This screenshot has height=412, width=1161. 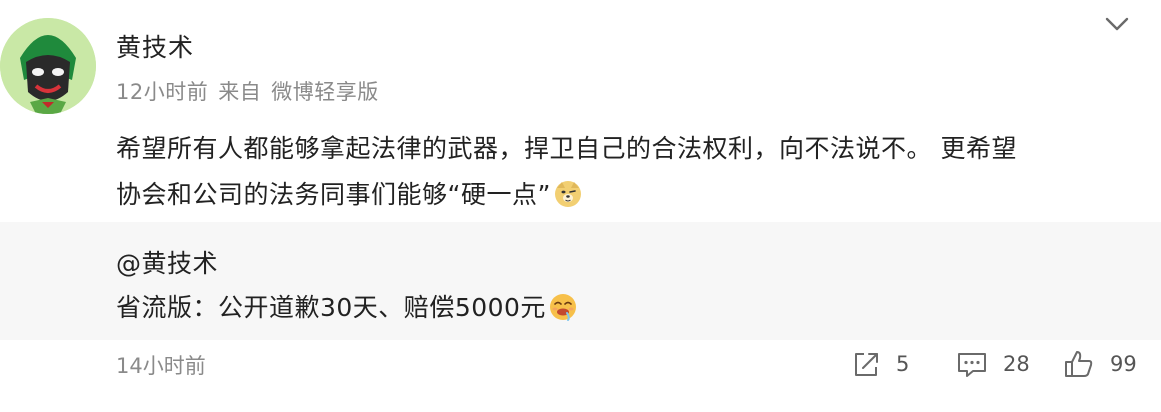 I want to click on comment-icon, so click(x=972, y=365).